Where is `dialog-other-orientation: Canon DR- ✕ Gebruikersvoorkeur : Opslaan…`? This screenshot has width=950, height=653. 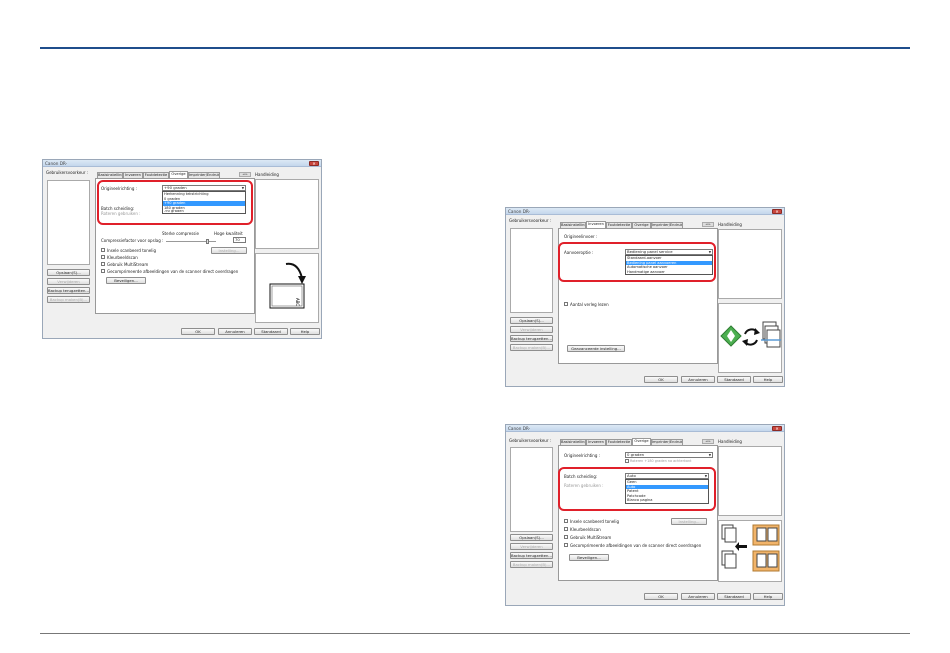 dialog-other-orientation: Canon DR- ✕ Gebruikersvoorkeur : Opslaan… is located at coordinates (182, 249).